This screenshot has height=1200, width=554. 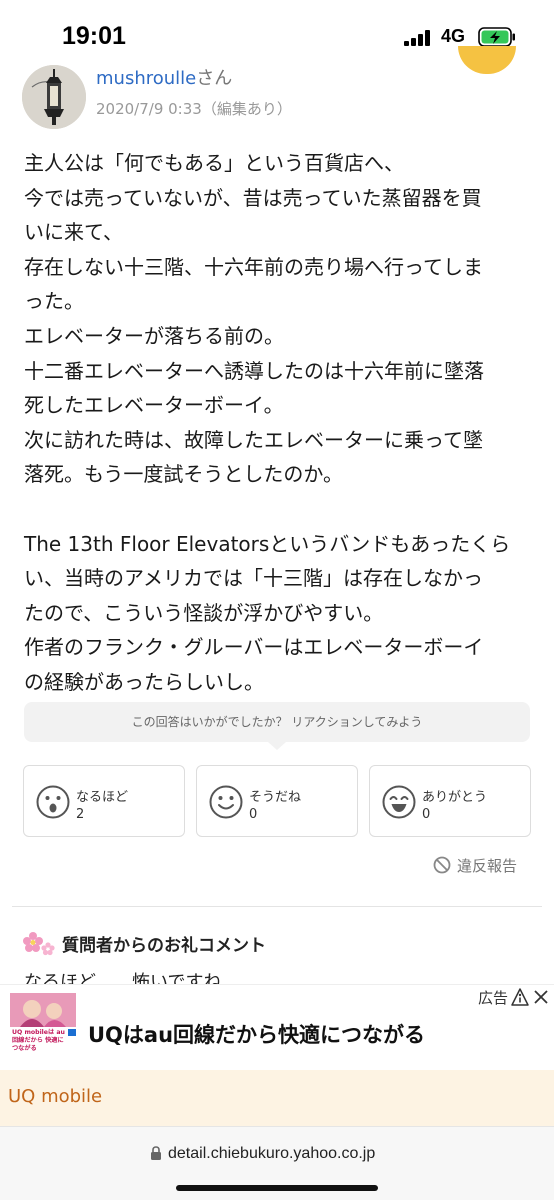 I want to click on answer-line: 次に訪れた時は、故障したエレベーターに乗って墜, so click(x=253, y=439).